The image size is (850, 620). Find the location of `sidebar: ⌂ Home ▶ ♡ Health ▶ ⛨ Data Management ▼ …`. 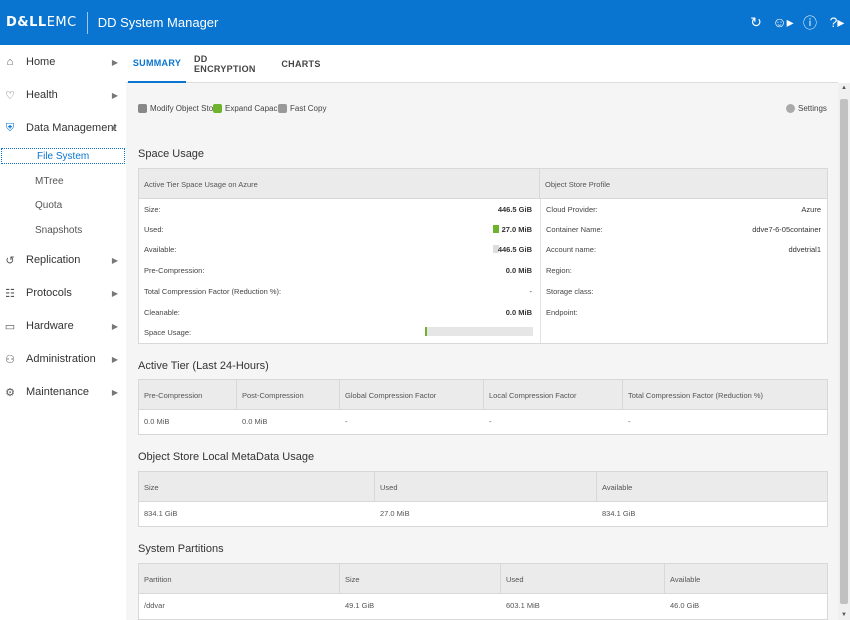

sidebar: ⌂ Home ▶ ♡ Health ▶ ⛨ Data Management ▼ … is located at coordinates (63, 332).